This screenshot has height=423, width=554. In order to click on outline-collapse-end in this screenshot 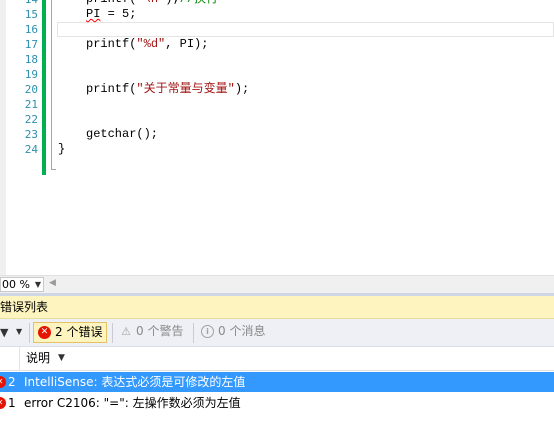, I will do `click(53, 169)`.